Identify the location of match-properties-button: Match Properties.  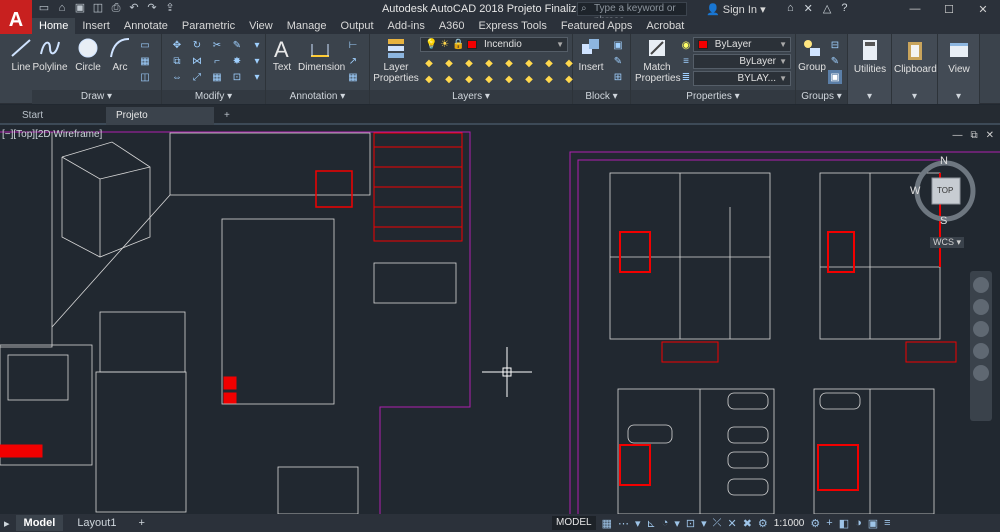
(658, 60).